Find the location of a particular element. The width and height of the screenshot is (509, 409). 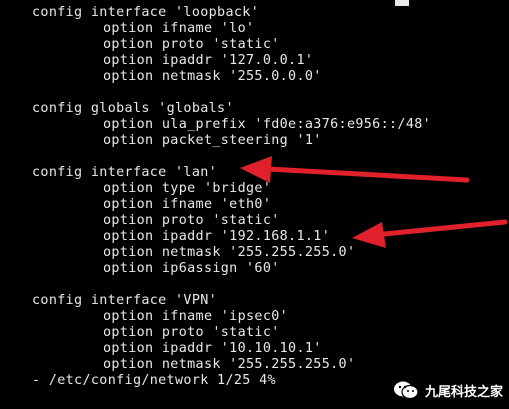

watermark: 九尾科技之家 is located at coordinates (447, 390).